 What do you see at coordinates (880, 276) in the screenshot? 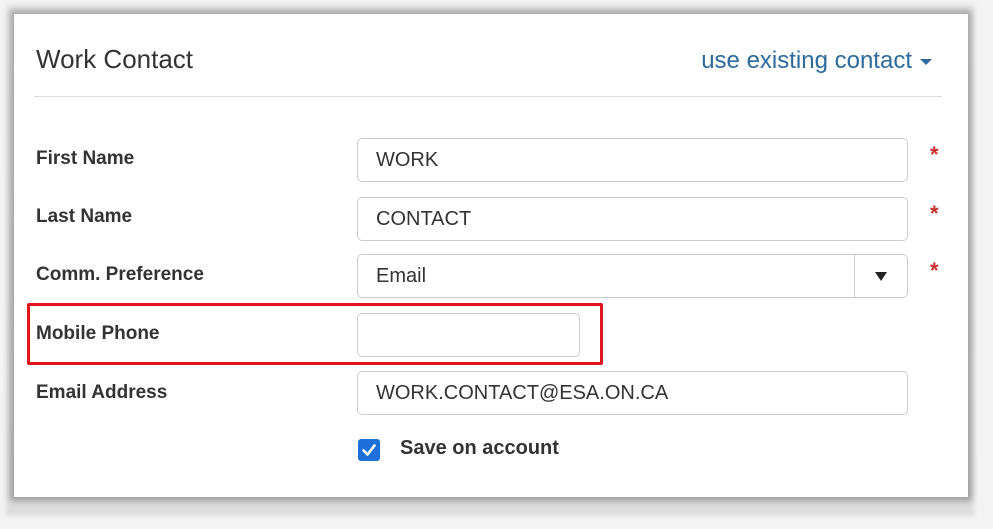
I see `select-arrow-icon` at bounding box center [880, 276].